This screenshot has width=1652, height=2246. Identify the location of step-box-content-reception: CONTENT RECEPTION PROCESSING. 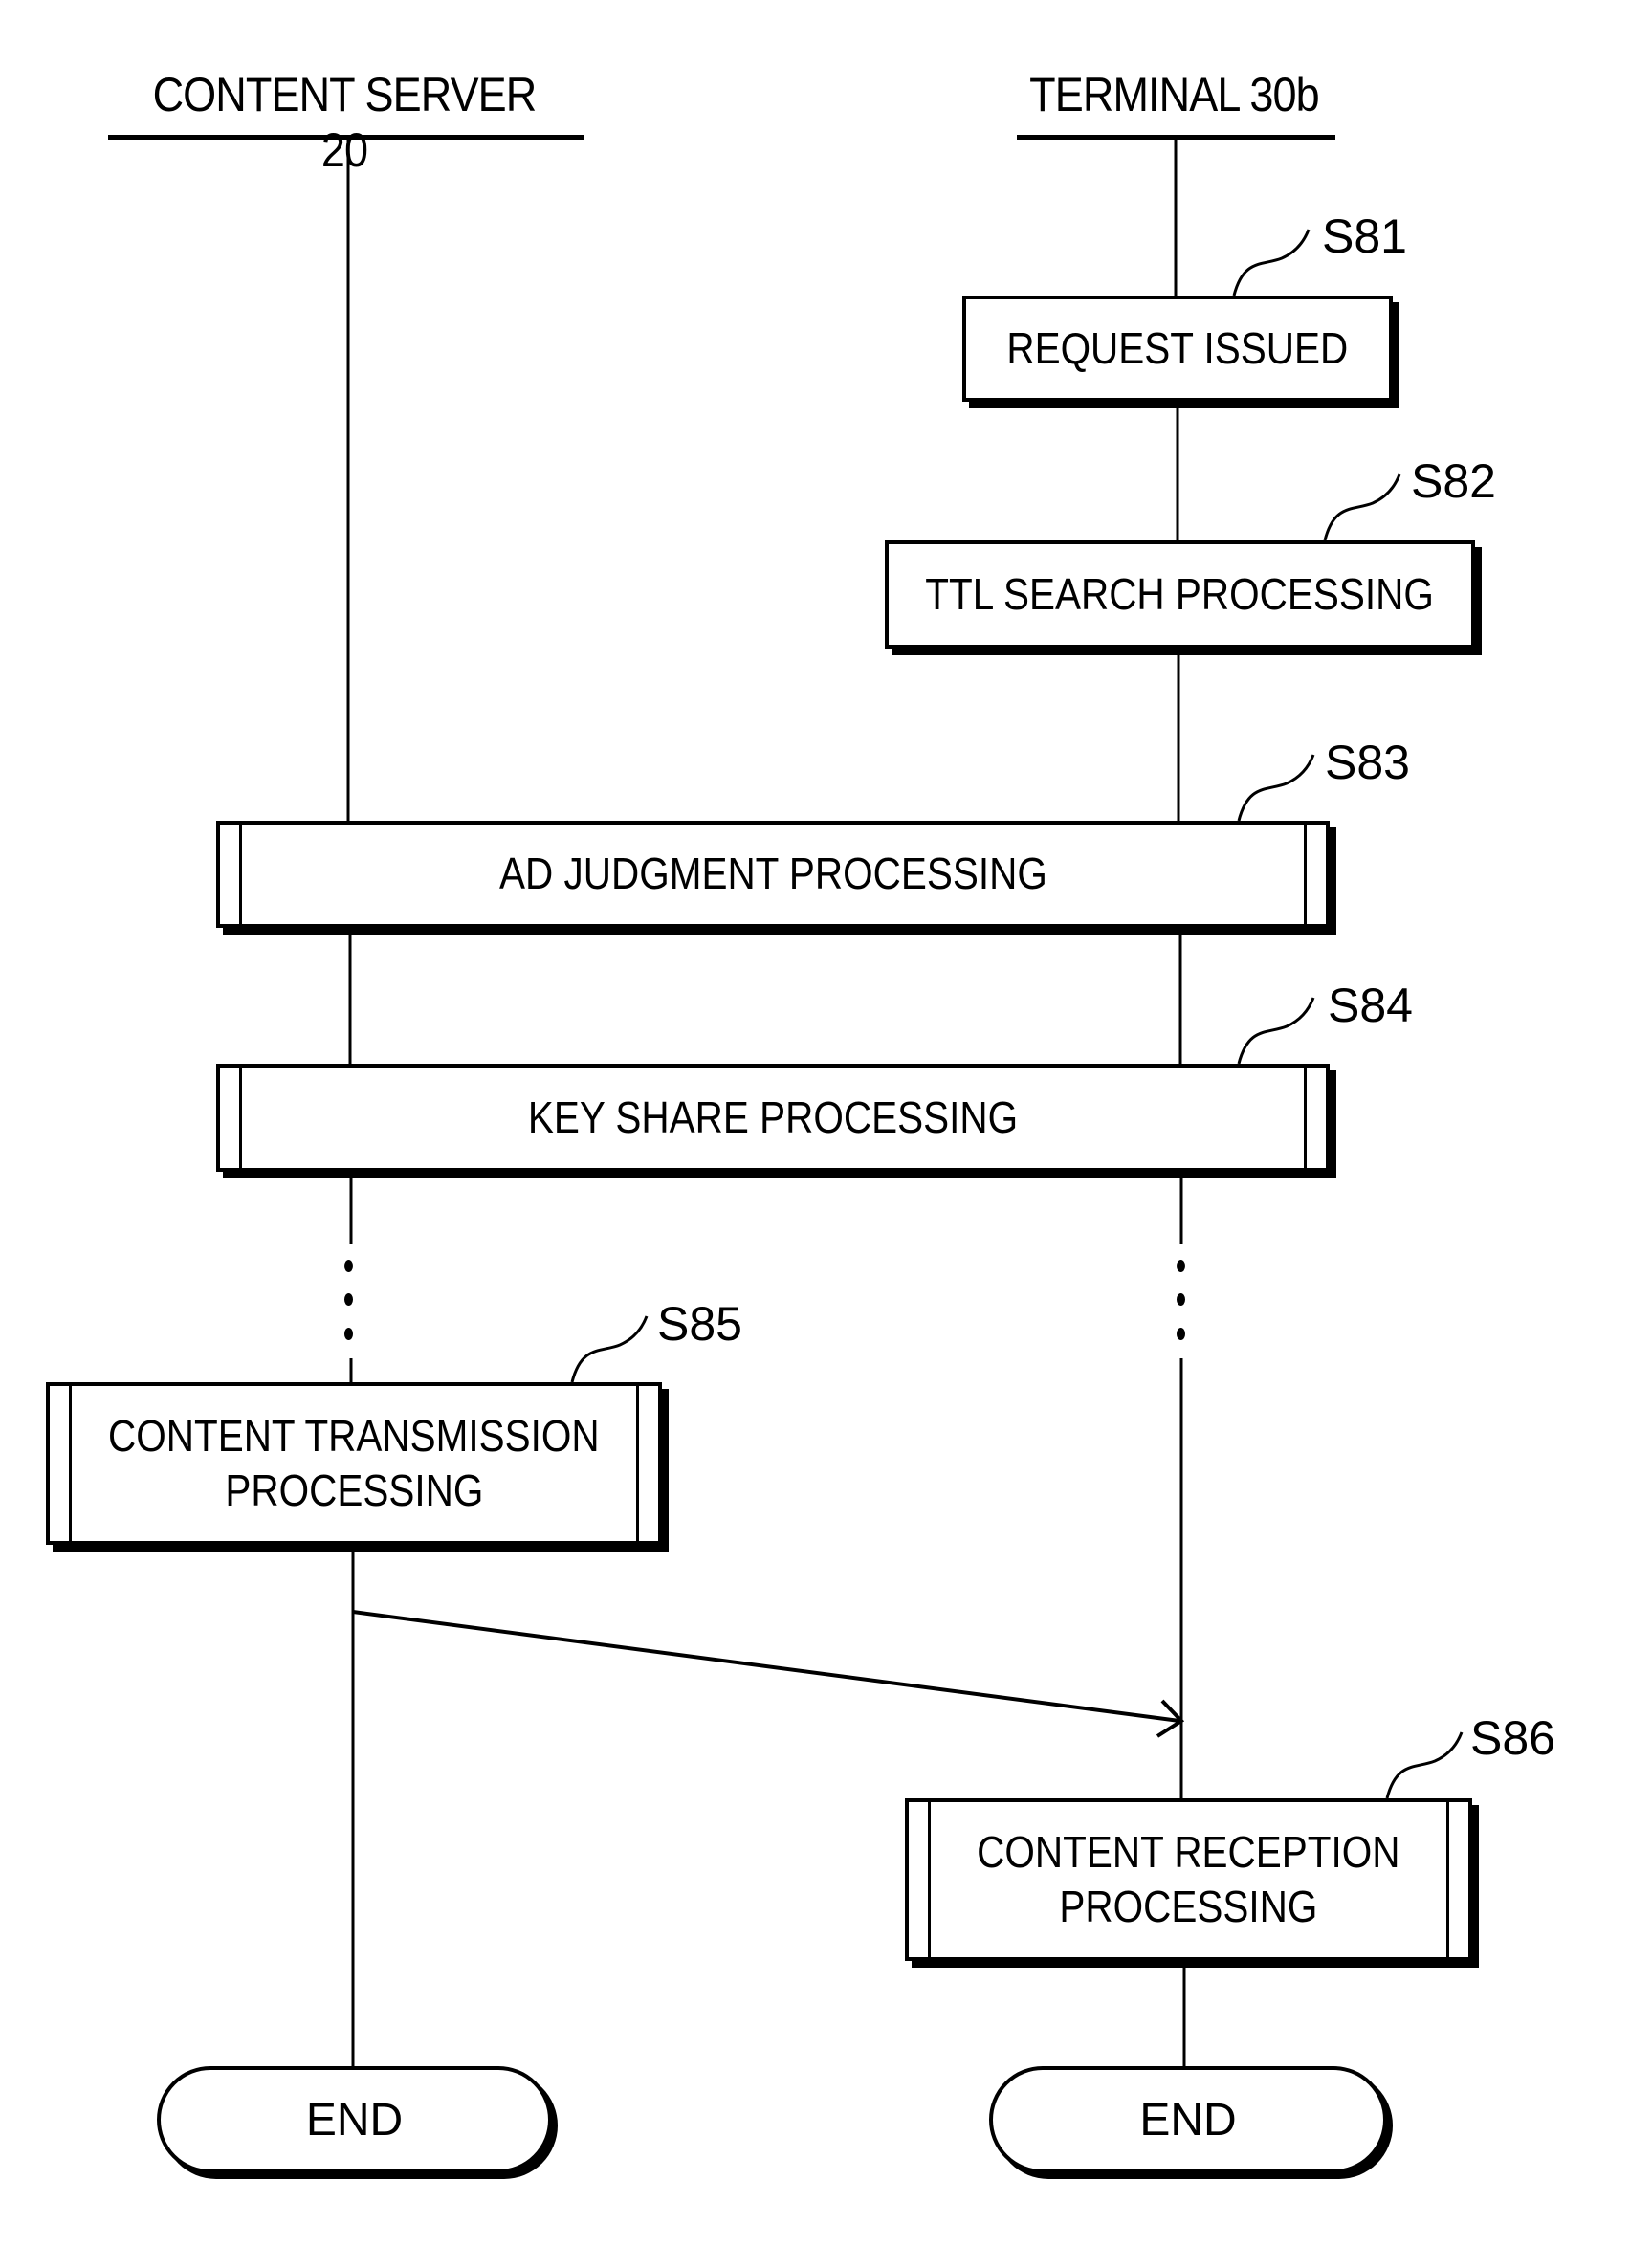
(1188, 1880).